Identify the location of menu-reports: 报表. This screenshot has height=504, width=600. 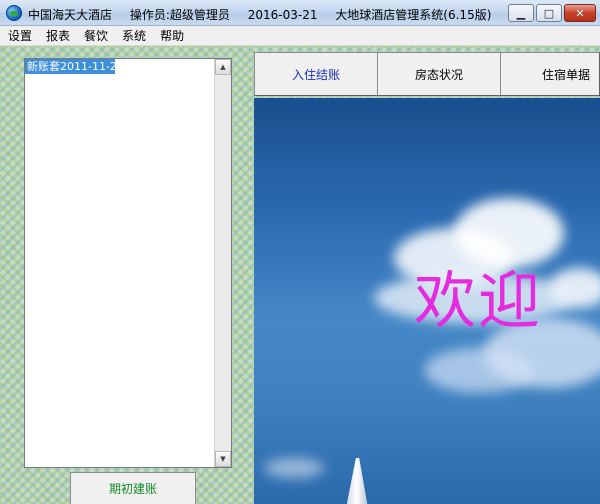
(58, 35).